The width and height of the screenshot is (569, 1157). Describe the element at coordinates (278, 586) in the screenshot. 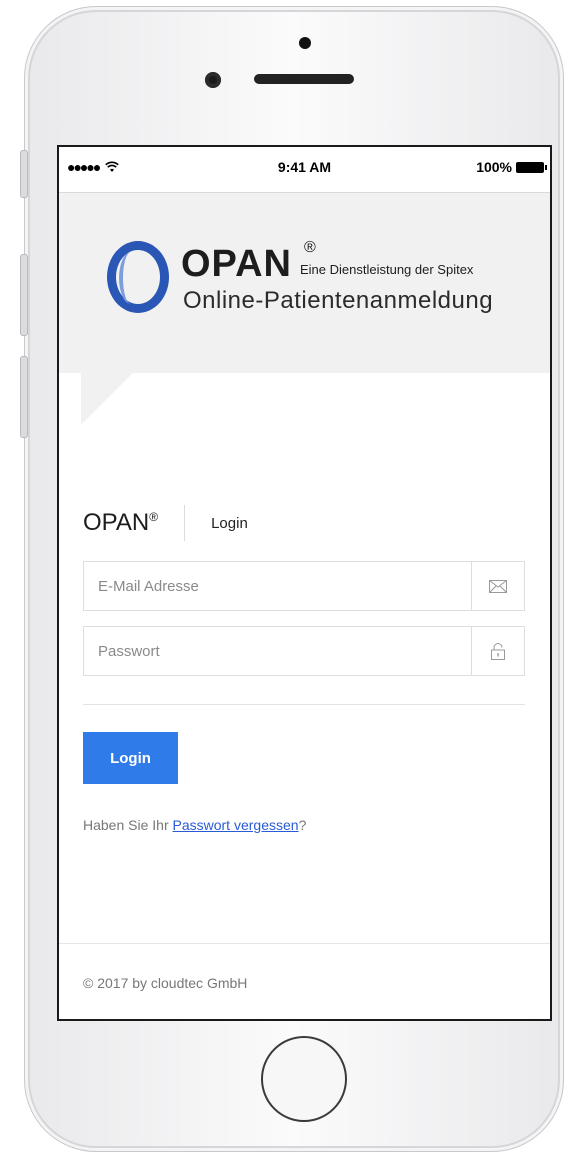

I see `email-input` at that location.